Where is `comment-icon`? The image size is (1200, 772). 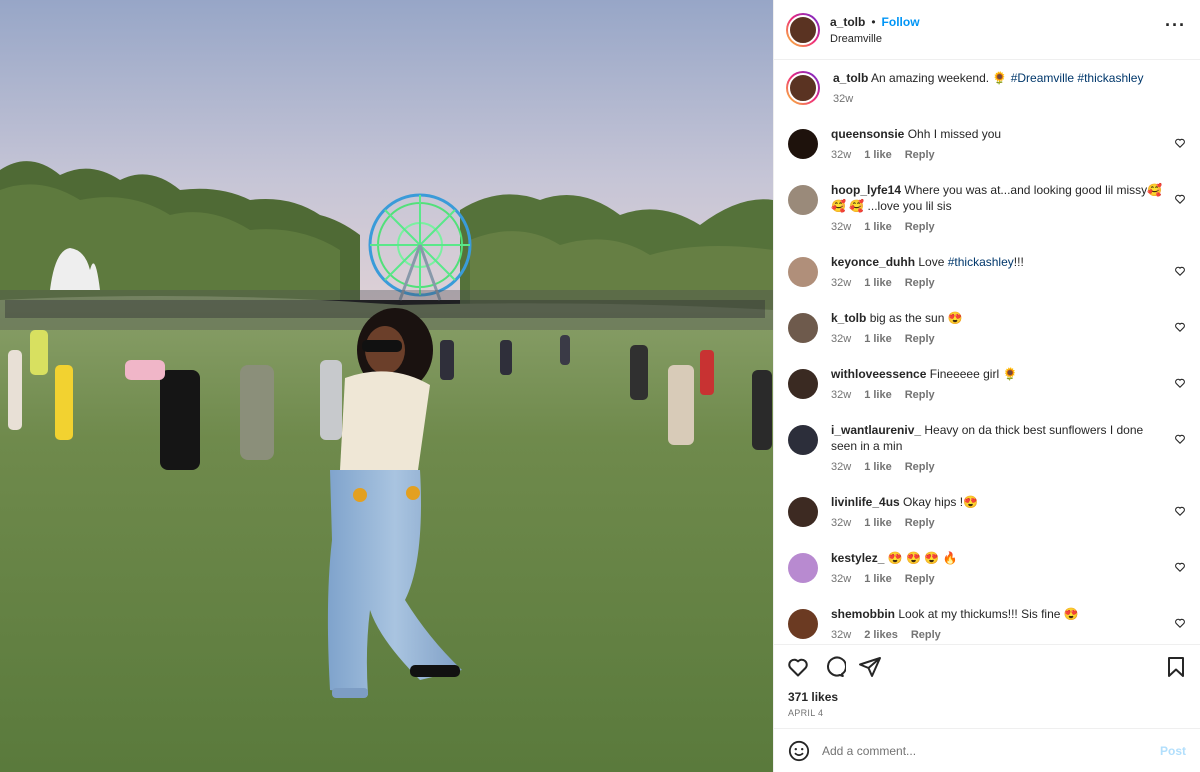
comment-icon is located at coordinates (834, 667).